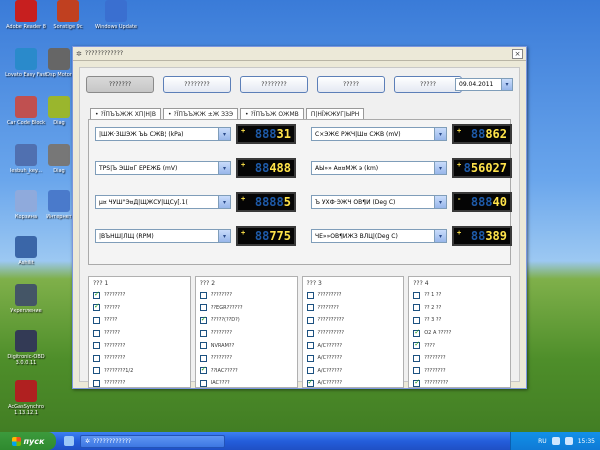  Describe the element at coordinates (163, 134) in the screenshot. I see `param-select-1: |ШЖ·ЗШЭЖ ЪЬ СЖВ¦ (kPa) ▾` at that location.